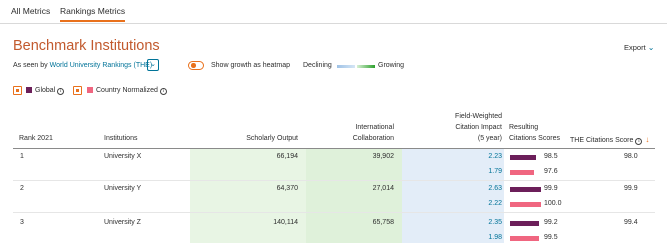 Image resolution: width=667 pixels, height=243 pixels. I want to click on institution-cell: University X, so click(122, 156).